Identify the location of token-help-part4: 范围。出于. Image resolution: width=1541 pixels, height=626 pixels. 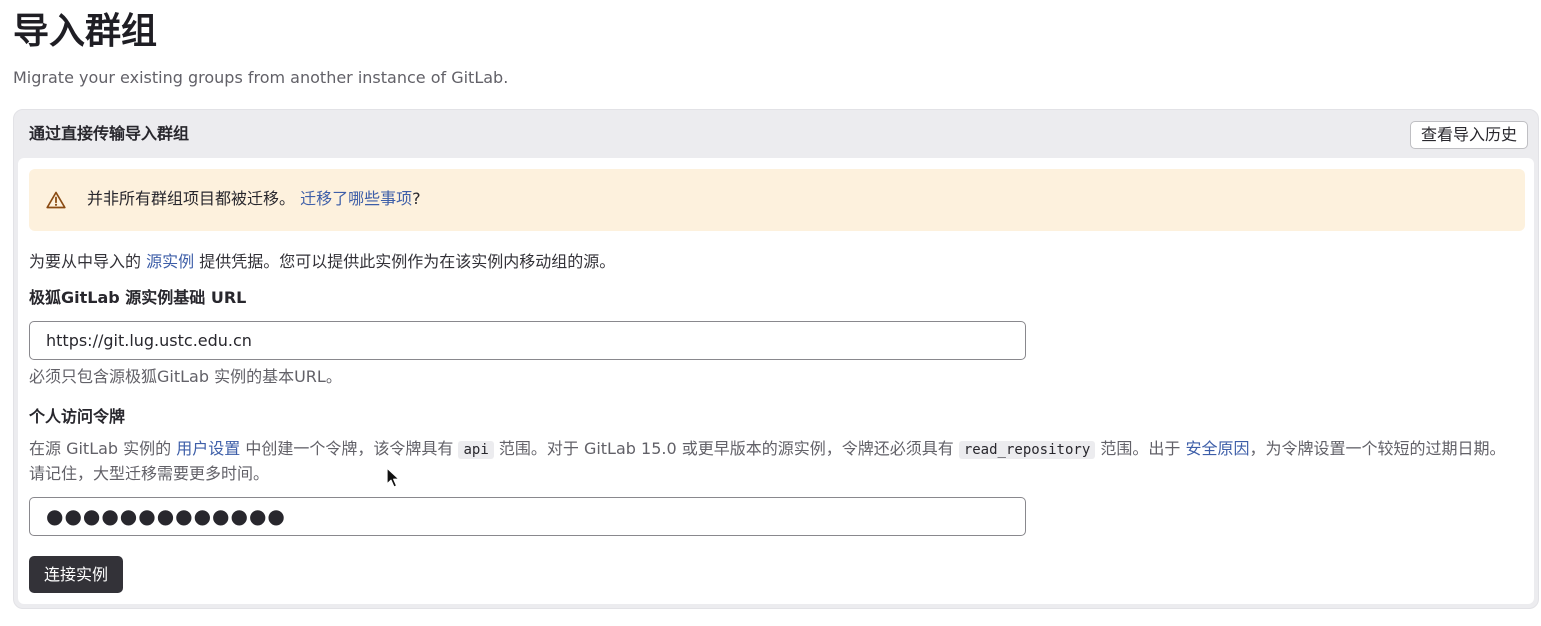
(1140, 448).